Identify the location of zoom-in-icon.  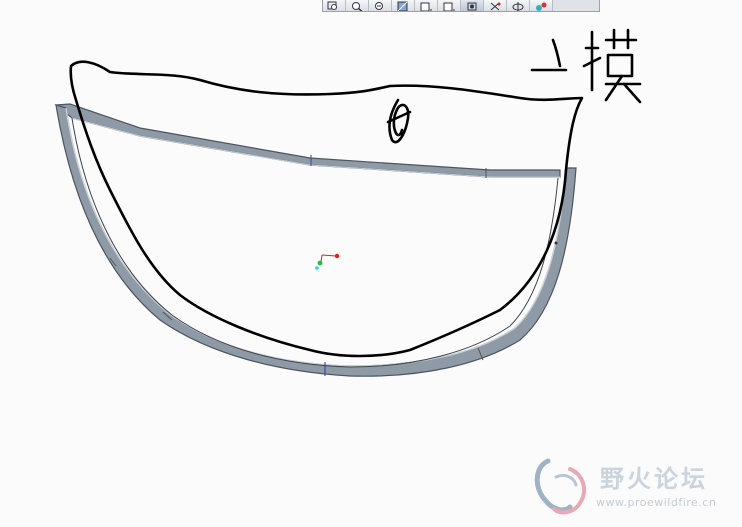
(357, 6).